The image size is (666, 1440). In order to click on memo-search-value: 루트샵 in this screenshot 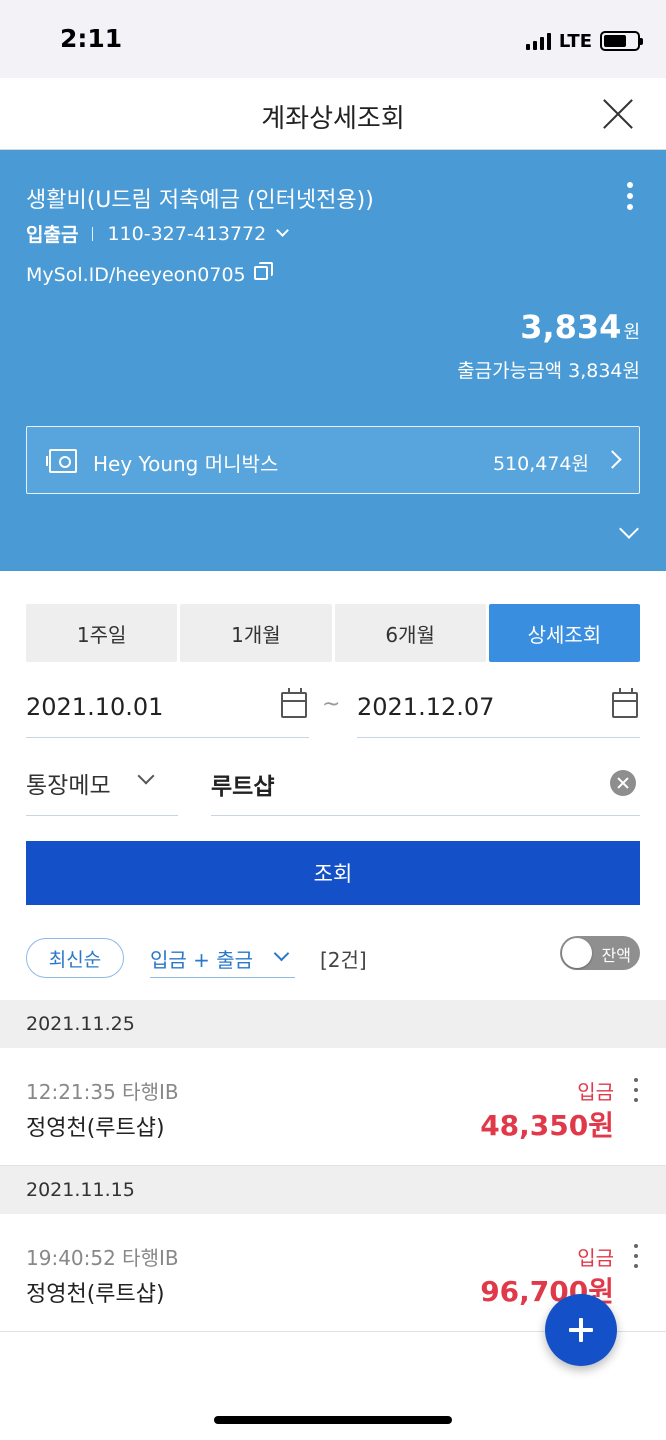, I will do `click(243, 787)`.